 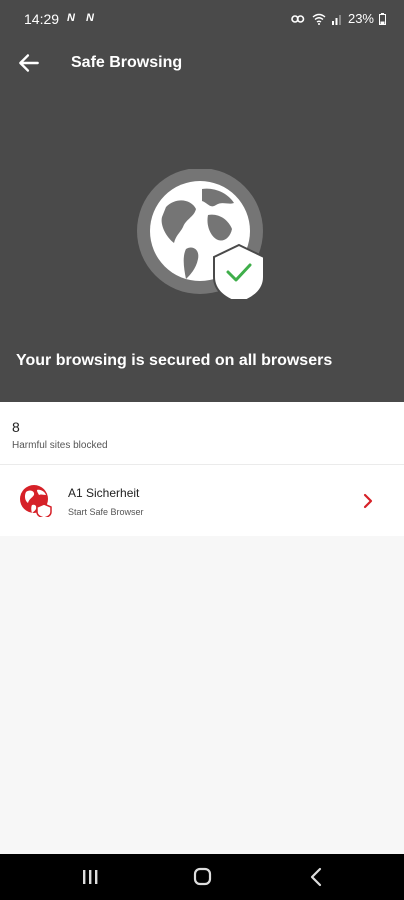 I want to click on app-bar: Safe Browsing, so click(x=202, y=63).